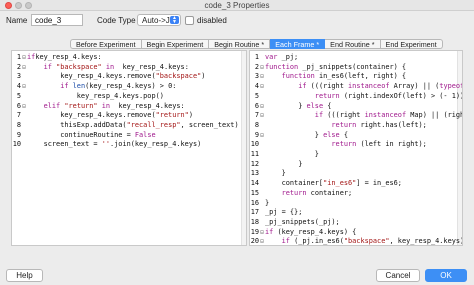 The height and width of the screenshot is (285, 474). Describe the element at coordinates (356, 106) in the screenshot. I see `js-code-line: 6⊟ } else {` at that location.